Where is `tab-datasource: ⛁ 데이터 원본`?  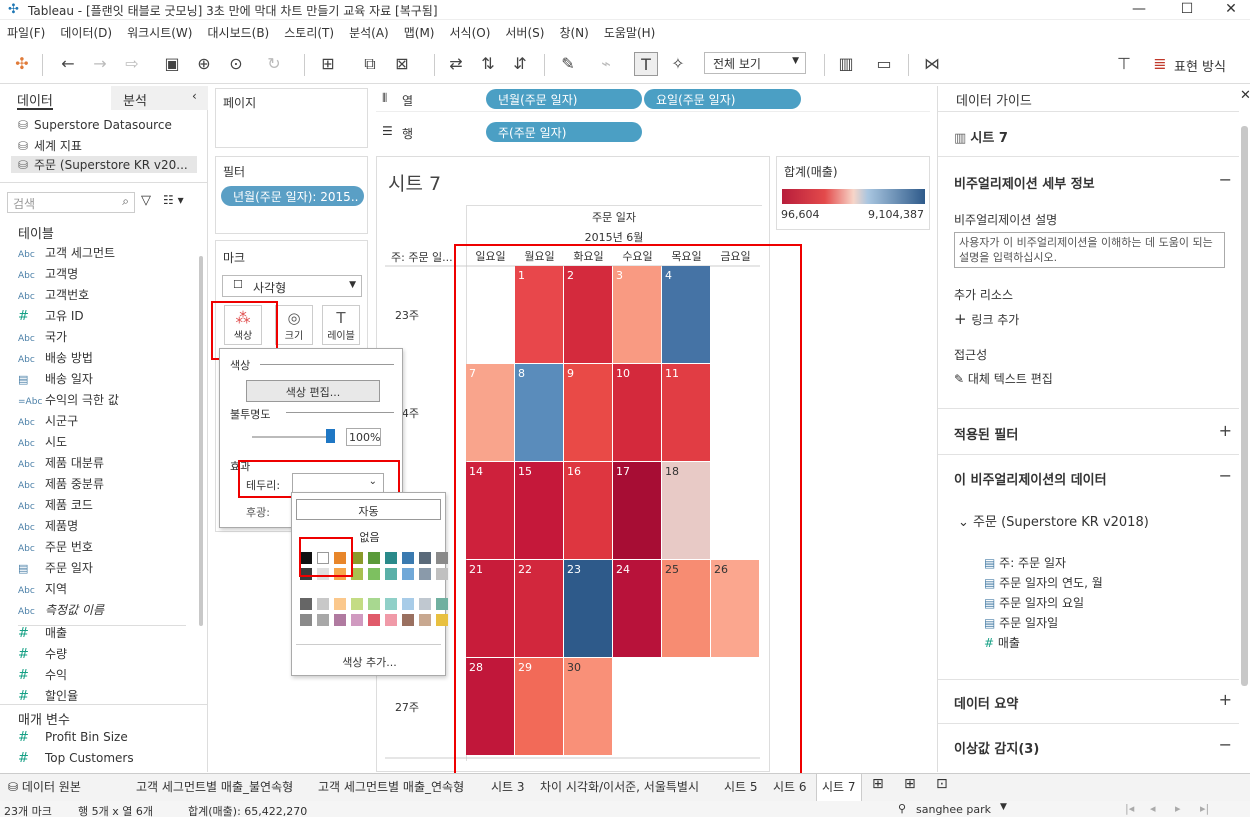
tab-datasource: ⛁ 데이터 원본 is located at coordinates (44, 786).